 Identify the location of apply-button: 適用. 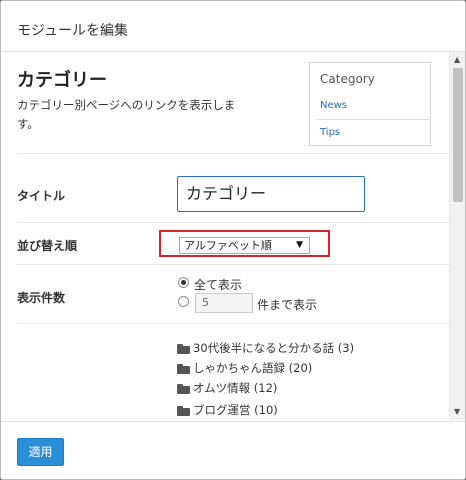
(40, 452).